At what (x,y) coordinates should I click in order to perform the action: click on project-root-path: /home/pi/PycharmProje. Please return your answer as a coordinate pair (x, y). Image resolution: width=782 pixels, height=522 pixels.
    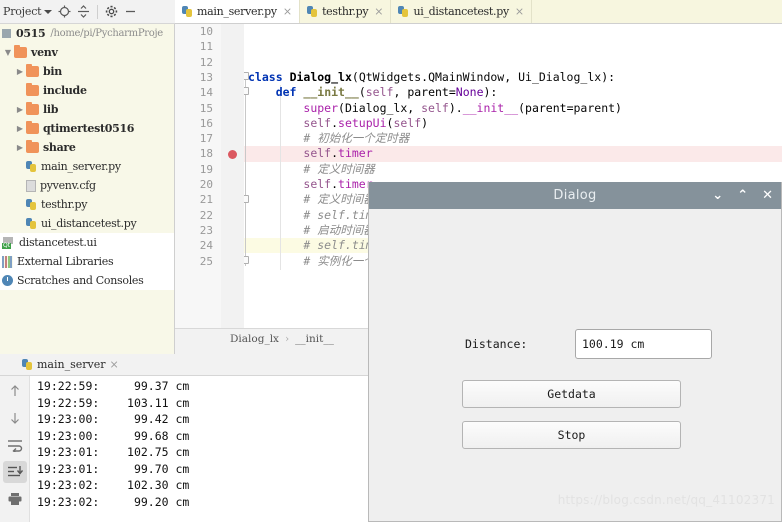
    Looking at the image, I should click on (106, 33).